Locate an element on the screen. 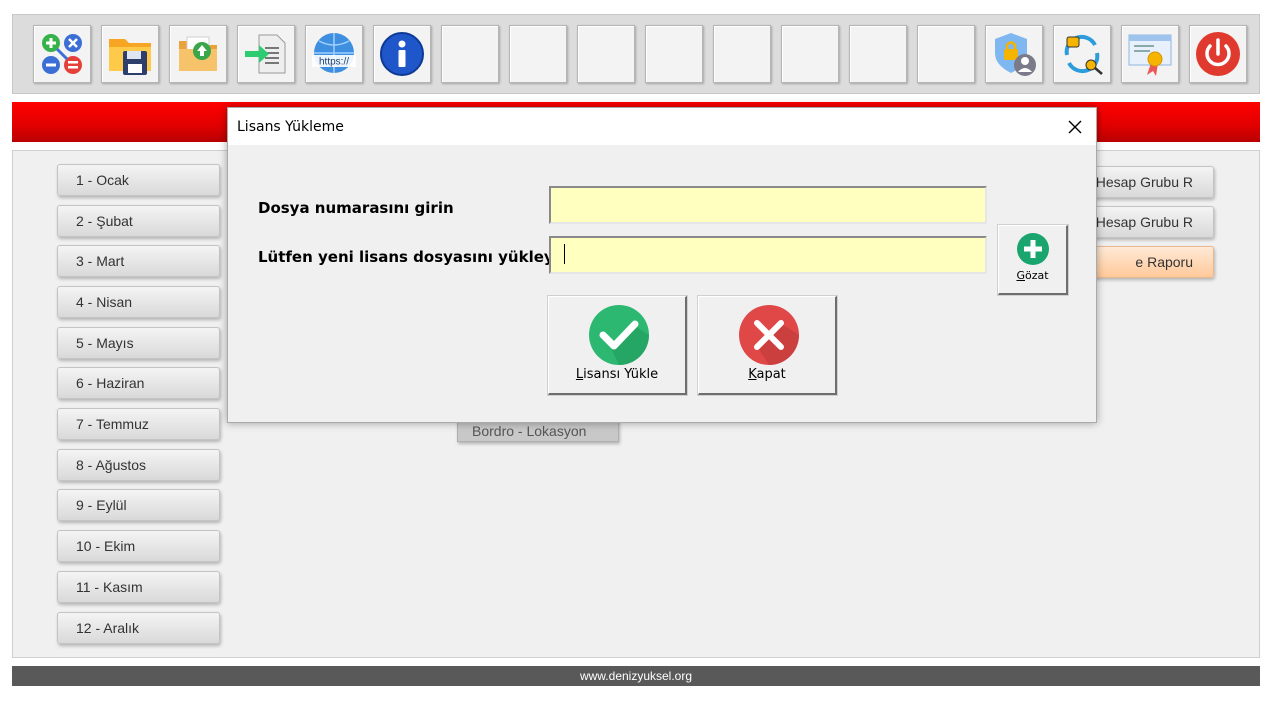 This screenshot has height=703, width=1275. month-button: 4 - Nisan is located at coordinates (138, 302).